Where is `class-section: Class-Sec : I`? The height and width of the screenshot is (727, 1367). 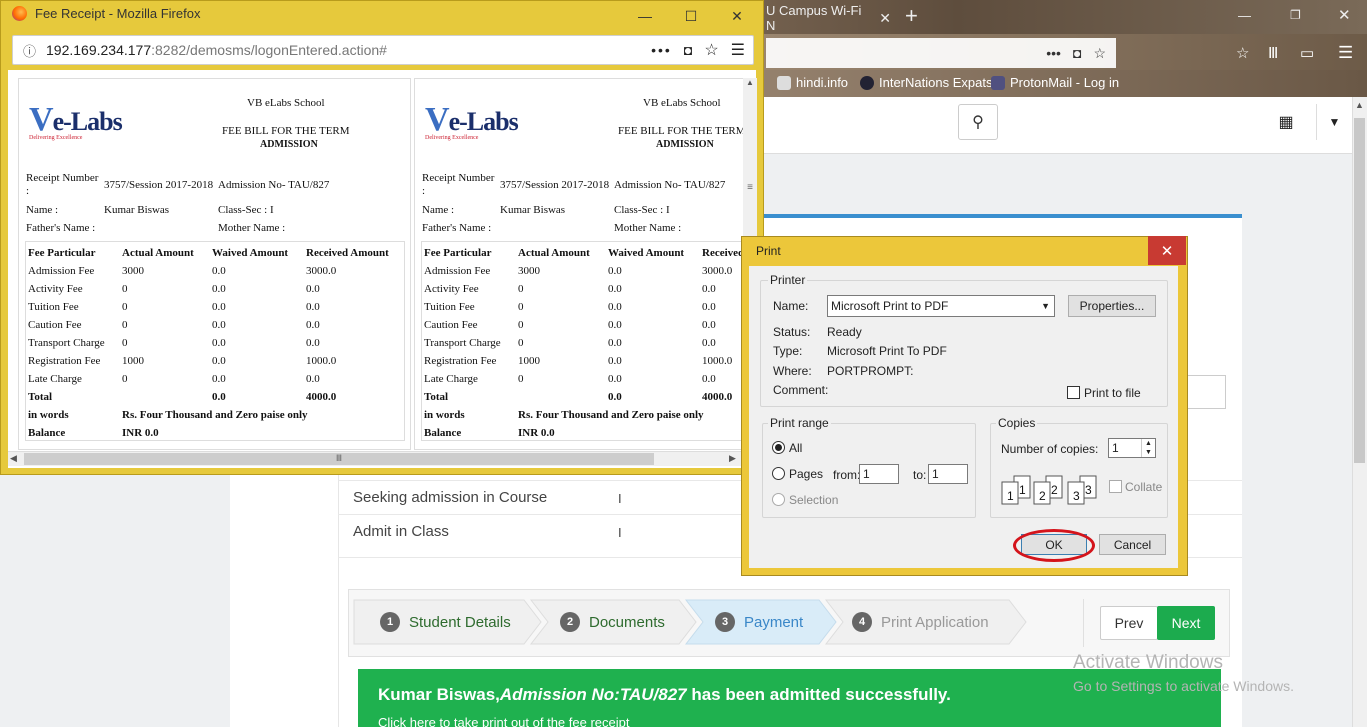 class-section: Class-Sec : I is located at coordinates (642, 210).